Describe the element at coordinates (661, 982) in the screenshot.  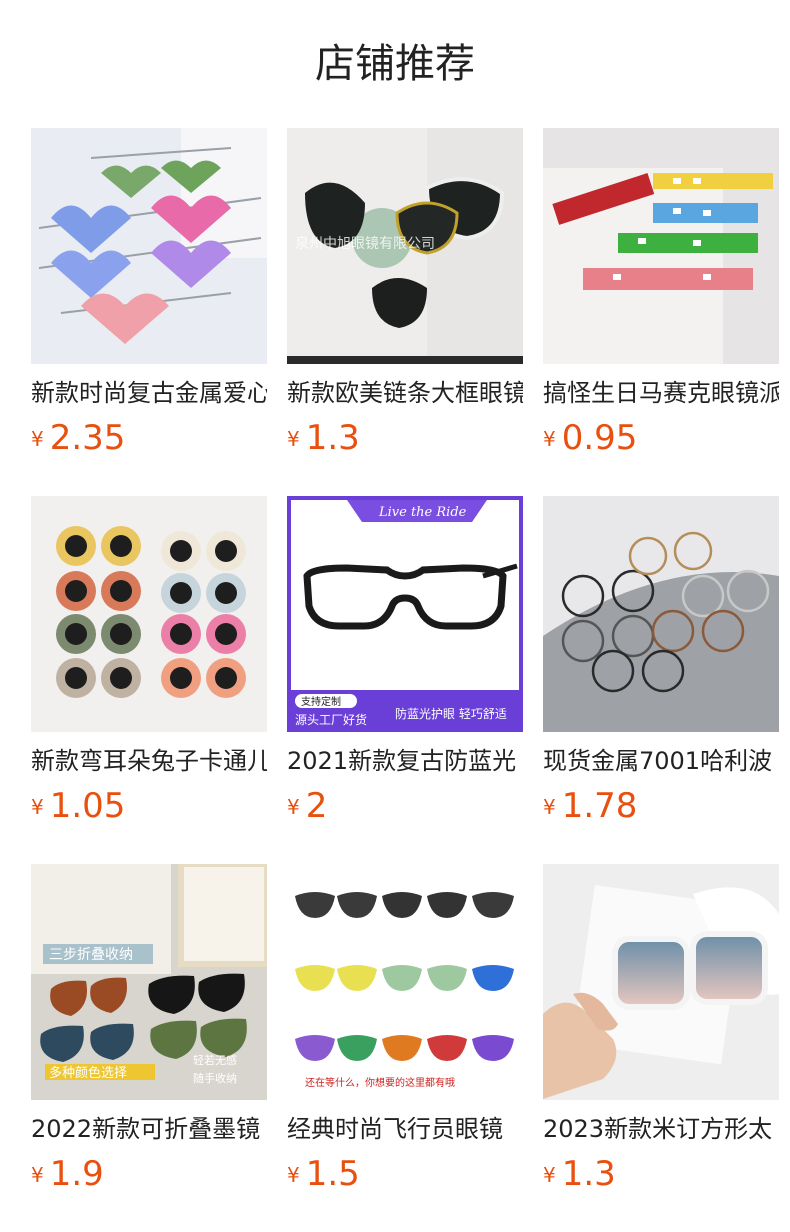
I see `product-image-square-sunglasses` at that location.